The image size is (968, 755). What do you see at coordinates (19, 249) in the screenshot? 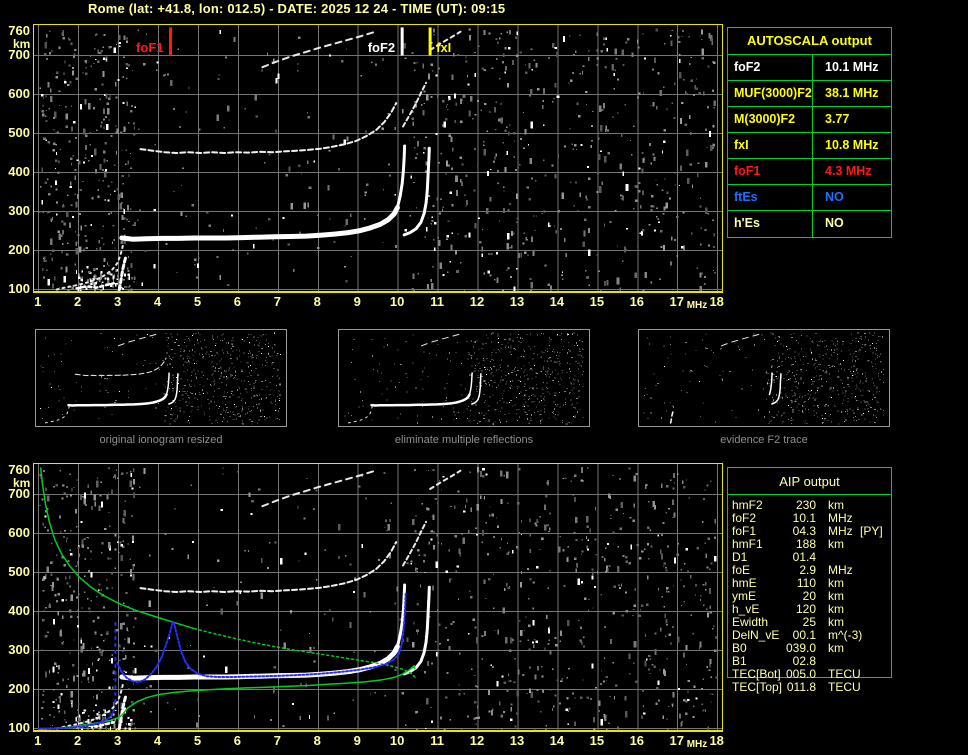
I see `y-tick-label: 200` at bounding box center [19, 249].